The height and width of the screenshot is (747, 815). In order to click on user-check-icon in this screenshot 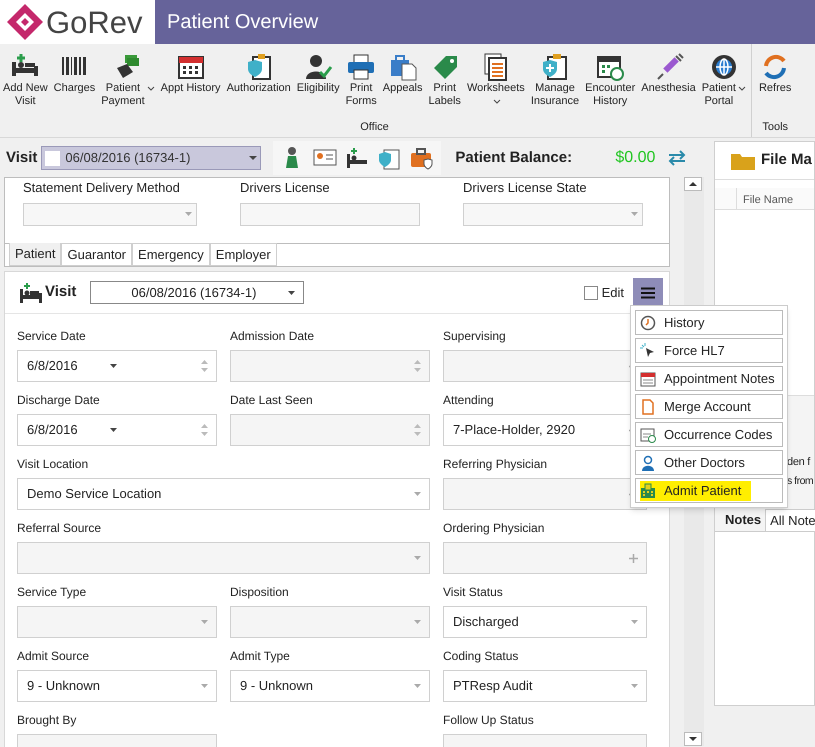, I will do `click(318, 67)`.